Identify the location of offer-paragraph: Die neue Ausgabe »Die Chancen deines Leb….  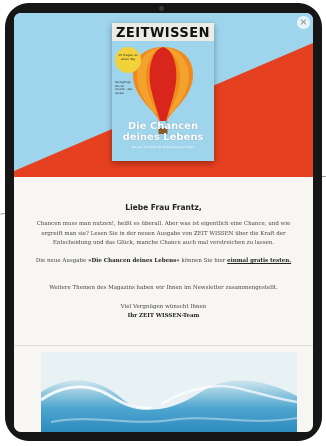
(163, 262).